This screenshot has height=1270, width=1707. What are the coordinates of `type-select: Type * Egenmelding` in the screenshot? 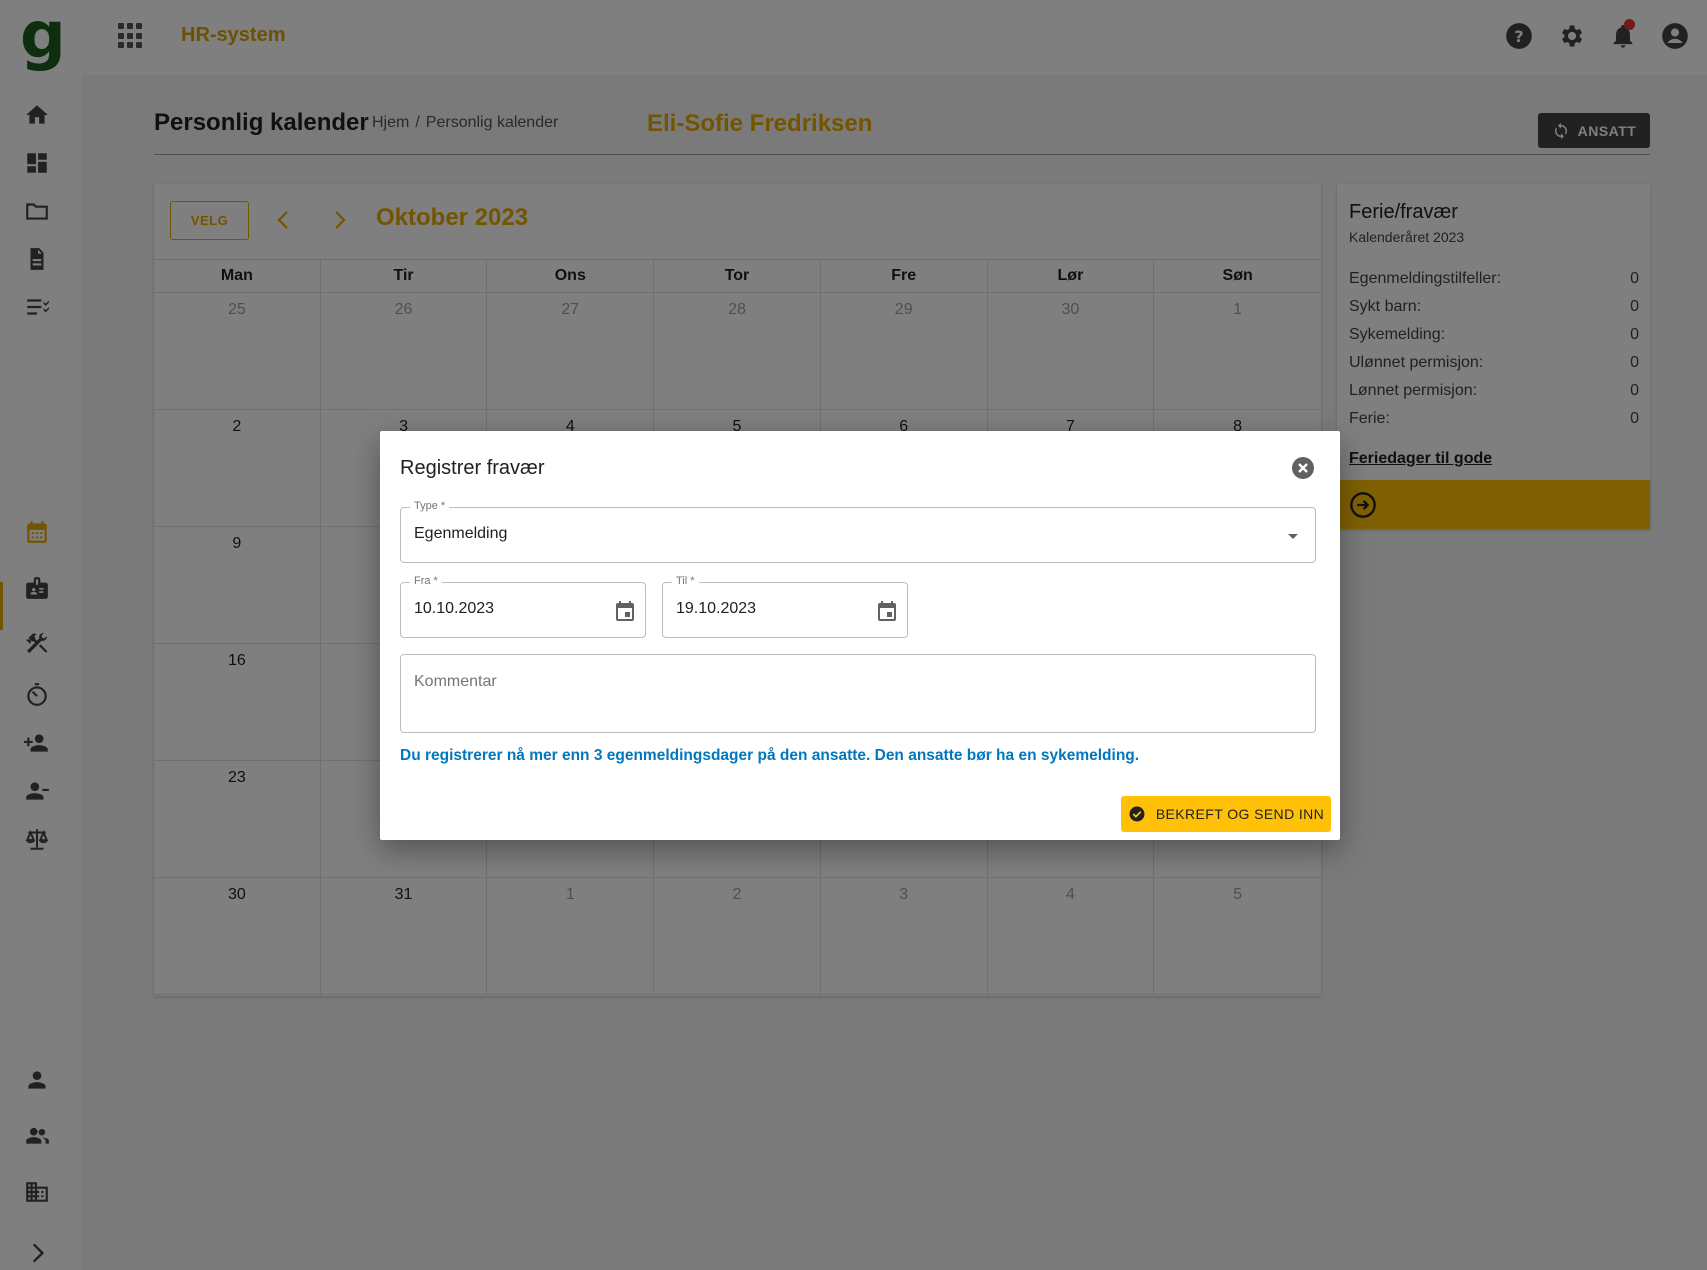 It's located at (858, 531).